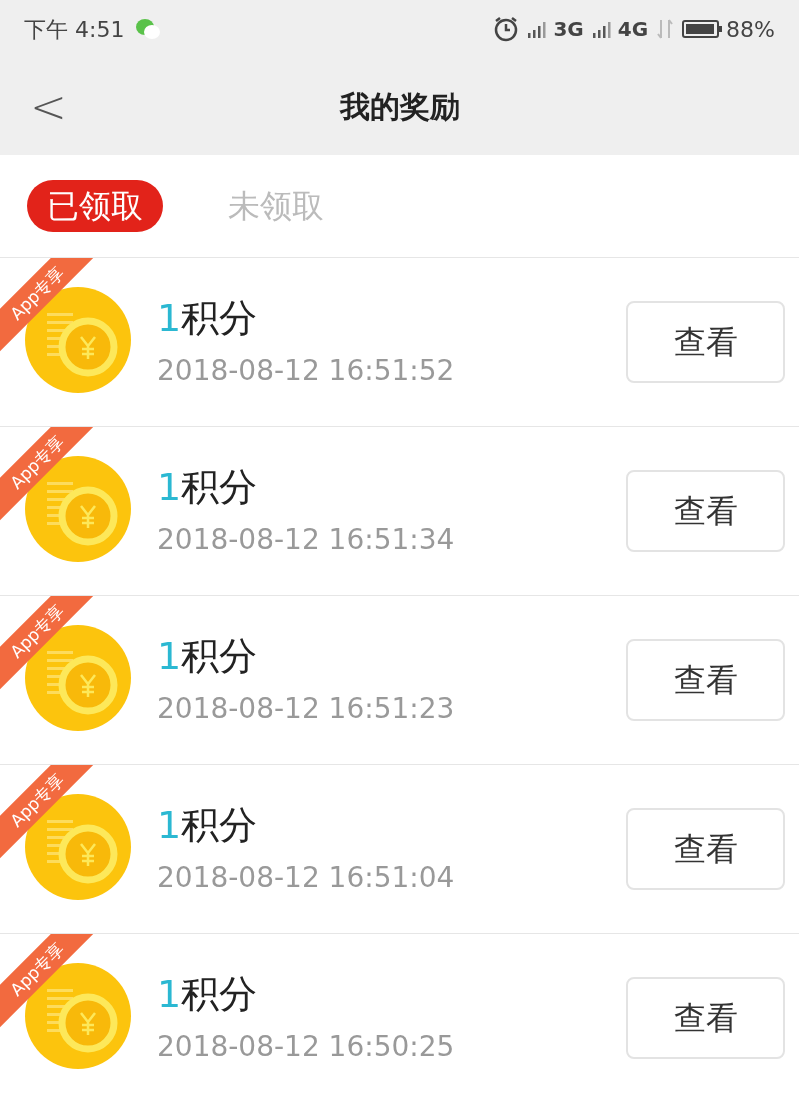 This screenshot has width=799, height=1095. I want to click on page-title: 我的奖励, so click(399, 107).